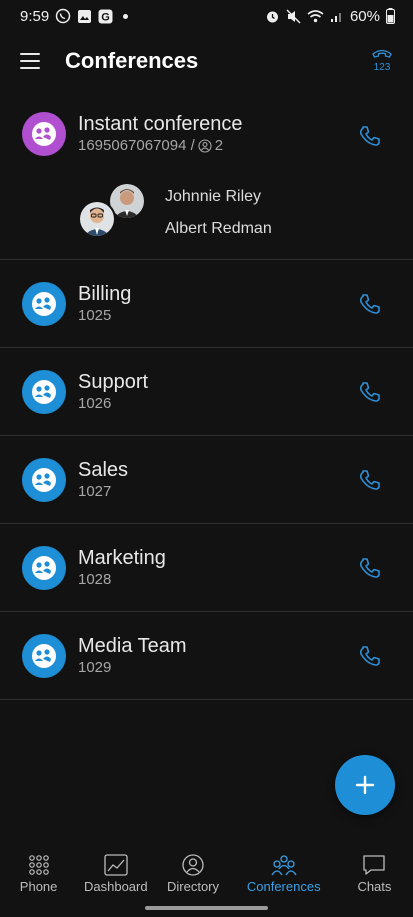 This screenshot has width=413, height=917. I want to click on status-time: 9:59, so click(35, 16).